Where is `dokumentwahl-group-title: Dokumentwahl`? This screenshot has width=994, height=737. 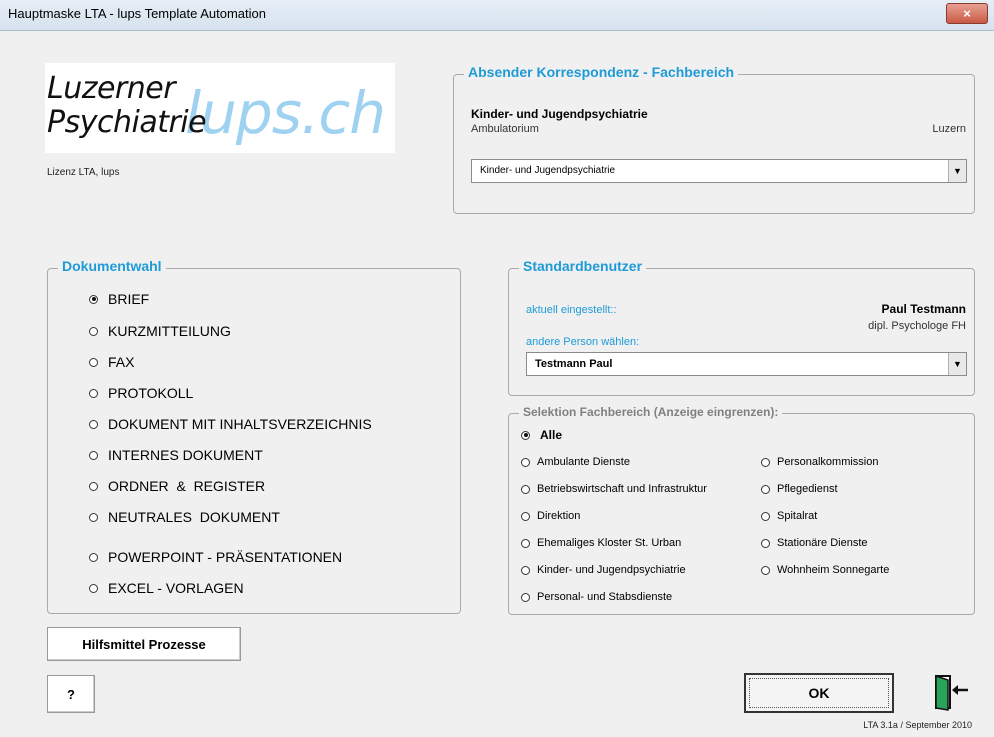
dokumentwahl-group-title: Dokumentwahl is located at coordinates (112, 266).